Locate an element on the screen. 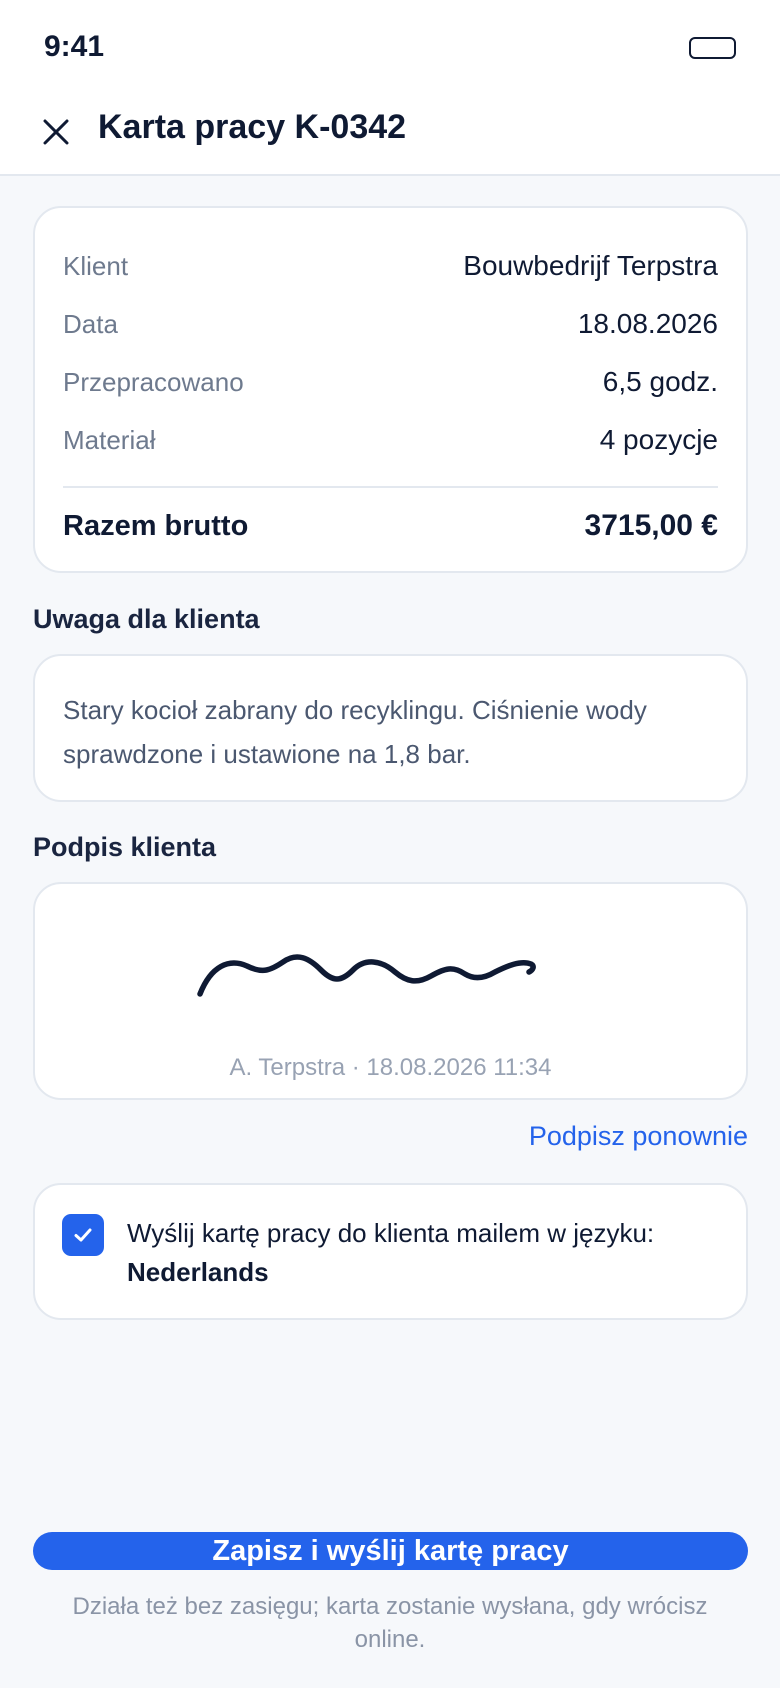  note-heading: Uwaga dla klienta is located at coordinates (146, 619).